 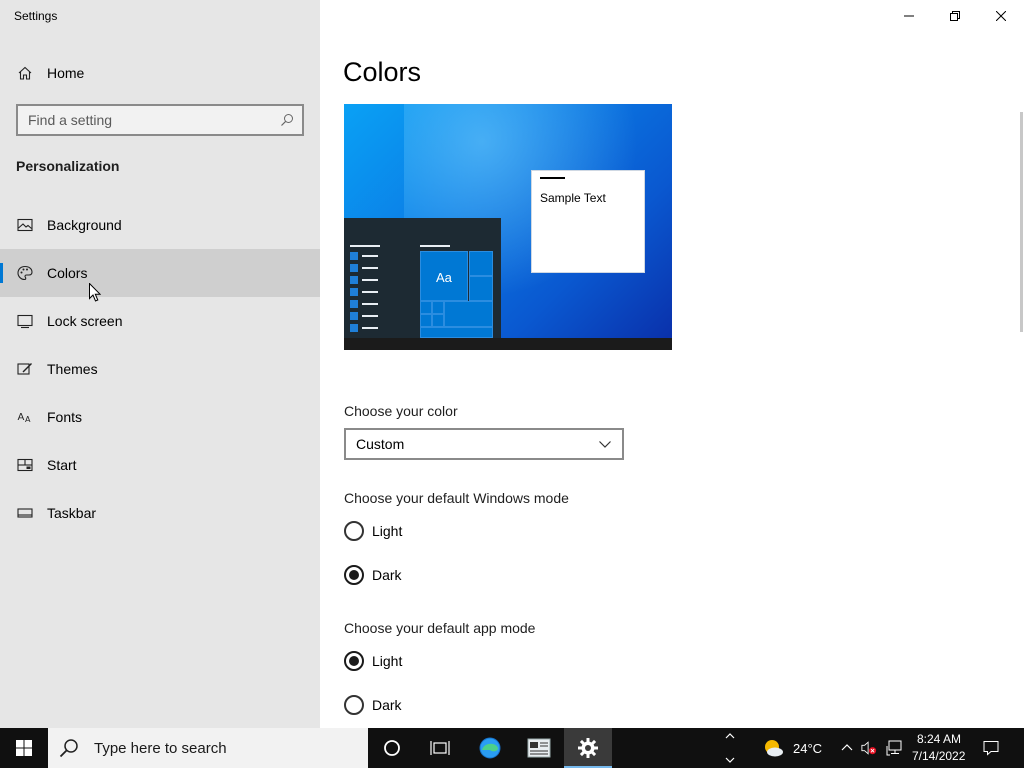 What do you see at coordinates (508, 344) in the screenshot?
I see `preview-taskbar` at bounding box center [508, 344].